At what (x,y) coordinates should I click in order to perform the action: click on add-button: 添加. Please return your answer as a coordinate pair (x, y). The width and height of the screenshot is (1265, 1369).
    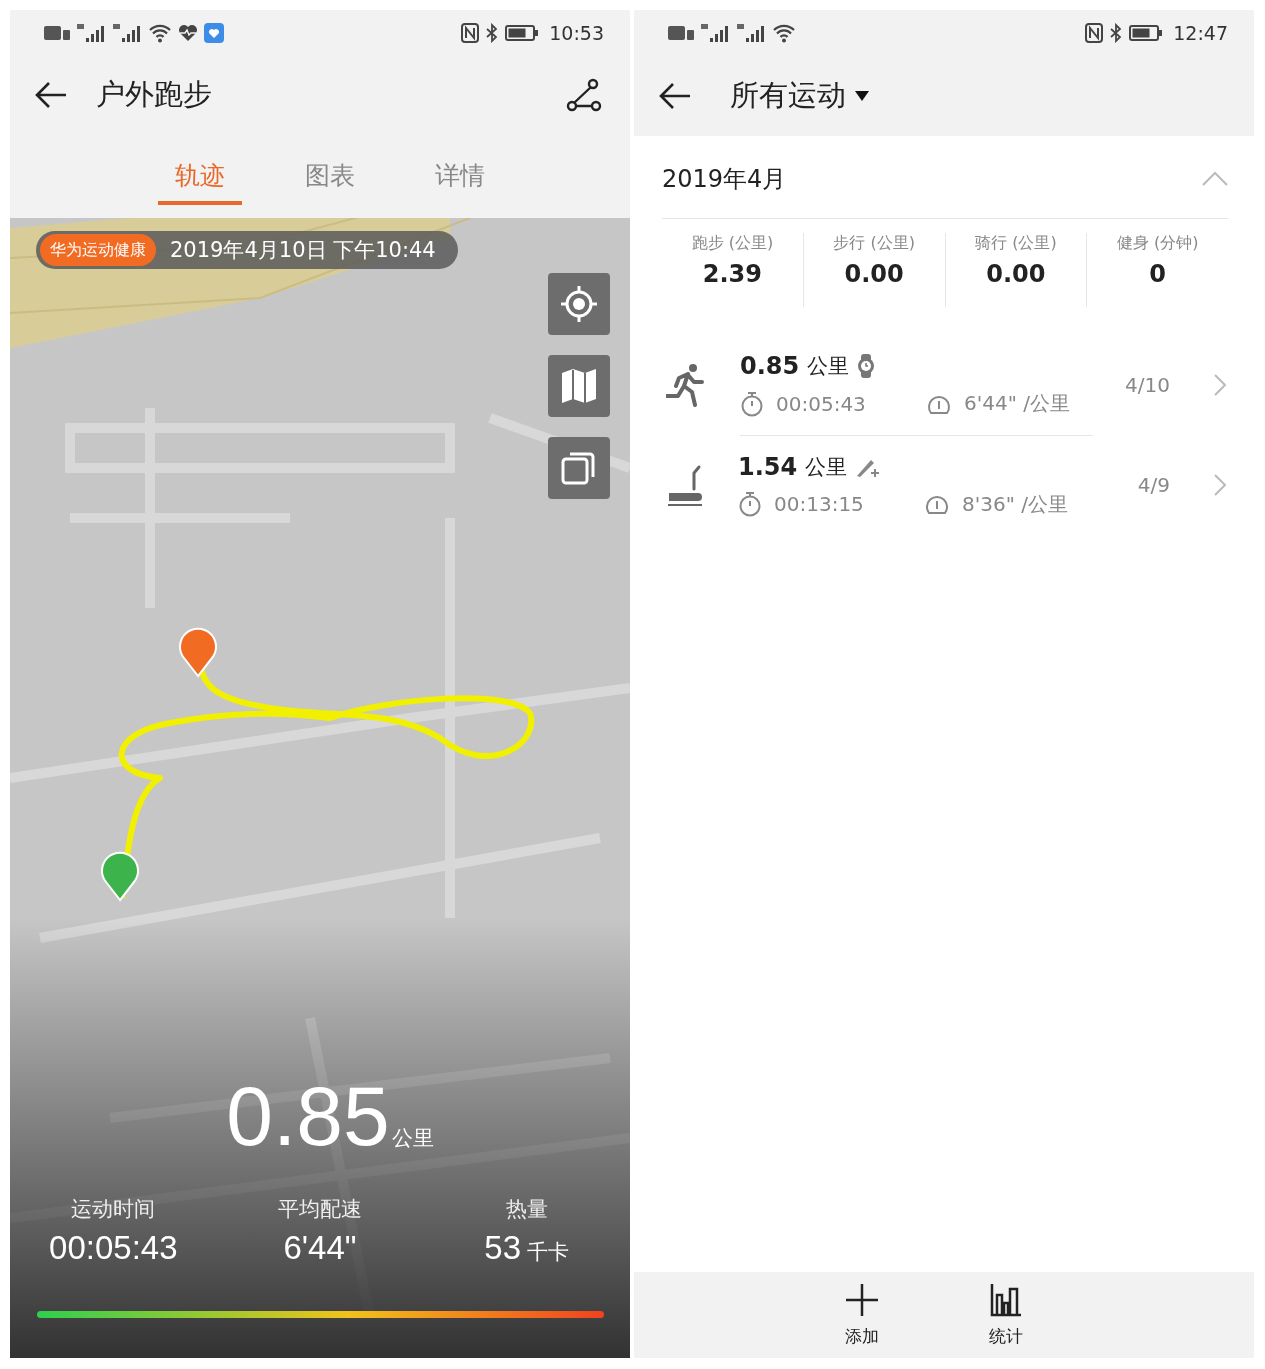
    Looking at the image, I should click on (862, 1315).